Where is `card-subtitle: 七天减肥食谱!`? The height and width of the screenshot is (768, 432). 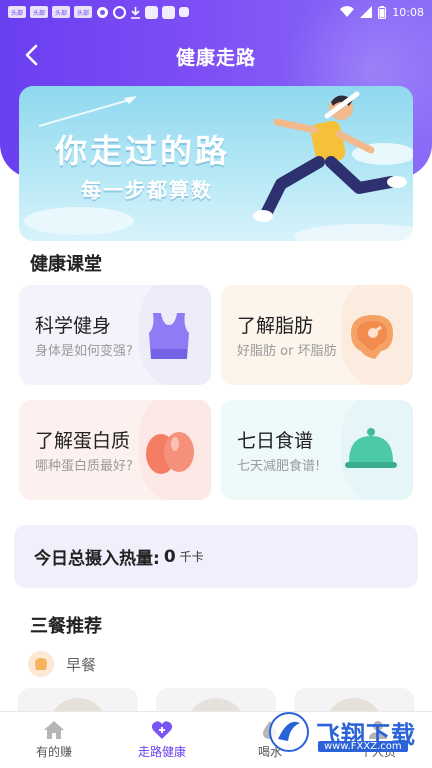
card-subtitle: 七天减肥食谱! is located at coordinates (279, 466).